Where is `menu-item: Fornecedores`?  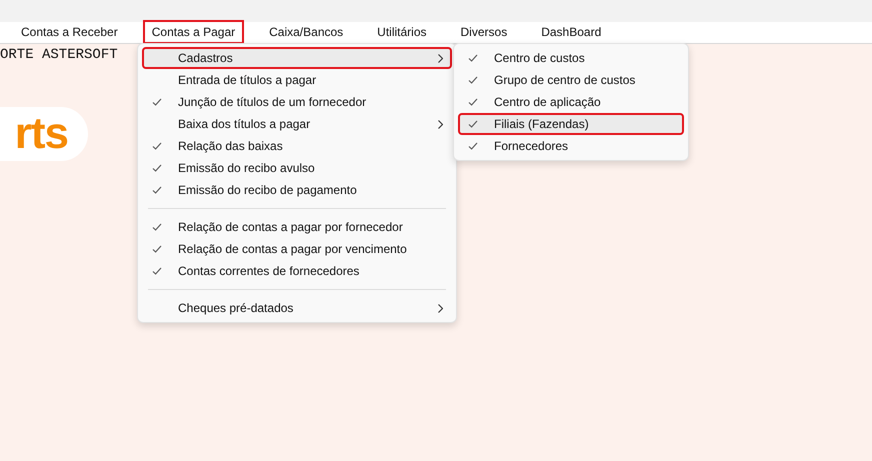
menu-item: Fornecedores is located at coordinates (571, 146).